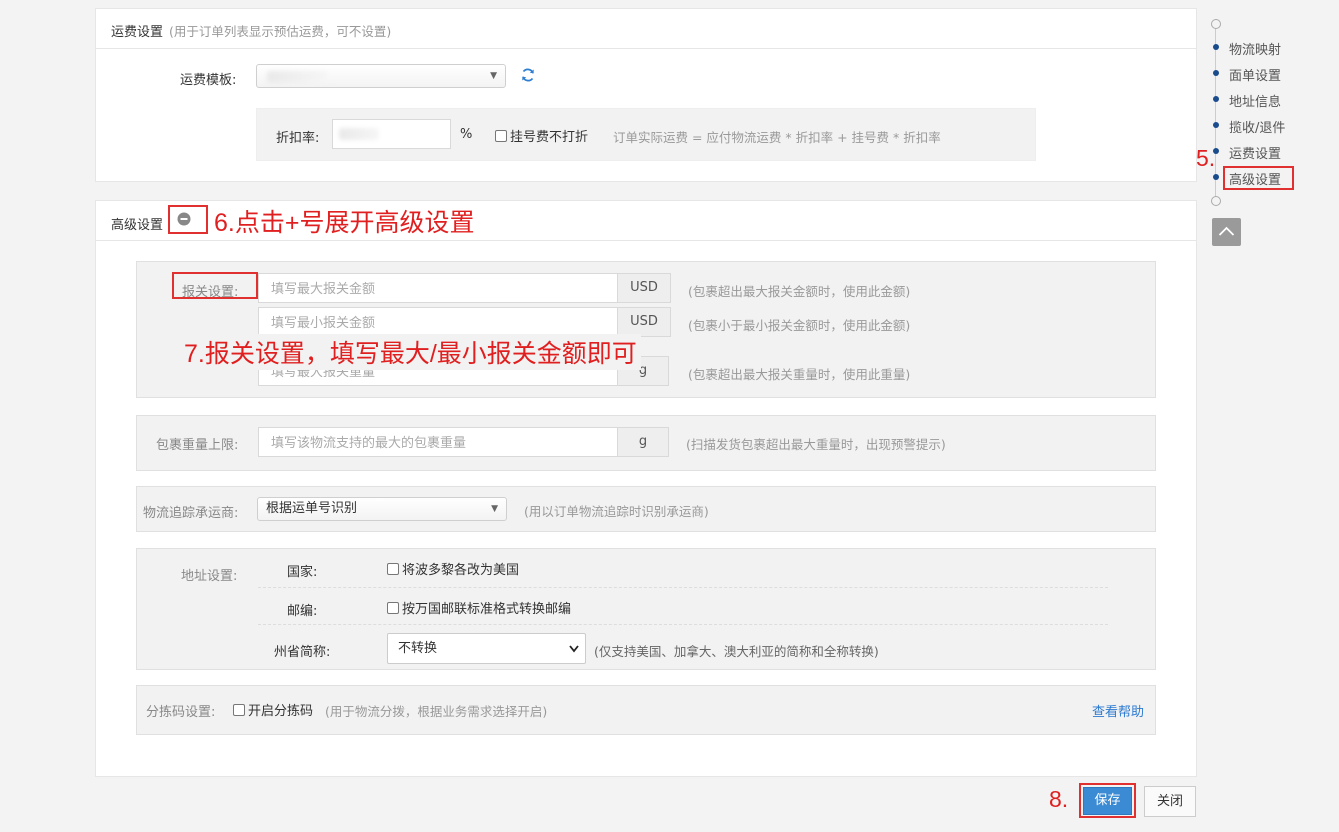 The image size is (1339, 832). Describe the element at coordinates (438, 322) in the screenshot. I see `min-declared-amount-input` at that location.